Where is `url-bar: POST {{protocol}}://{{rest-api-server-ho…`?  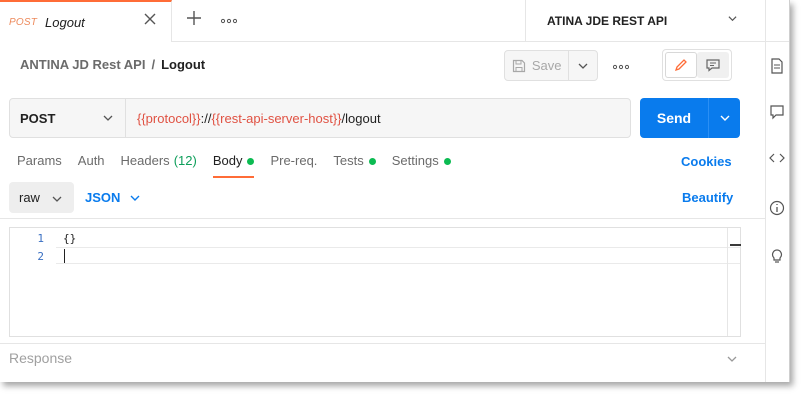
url-bar: POST {{protocol}}://{{rest-api-server-ho… is located at coordinates (320, 118).